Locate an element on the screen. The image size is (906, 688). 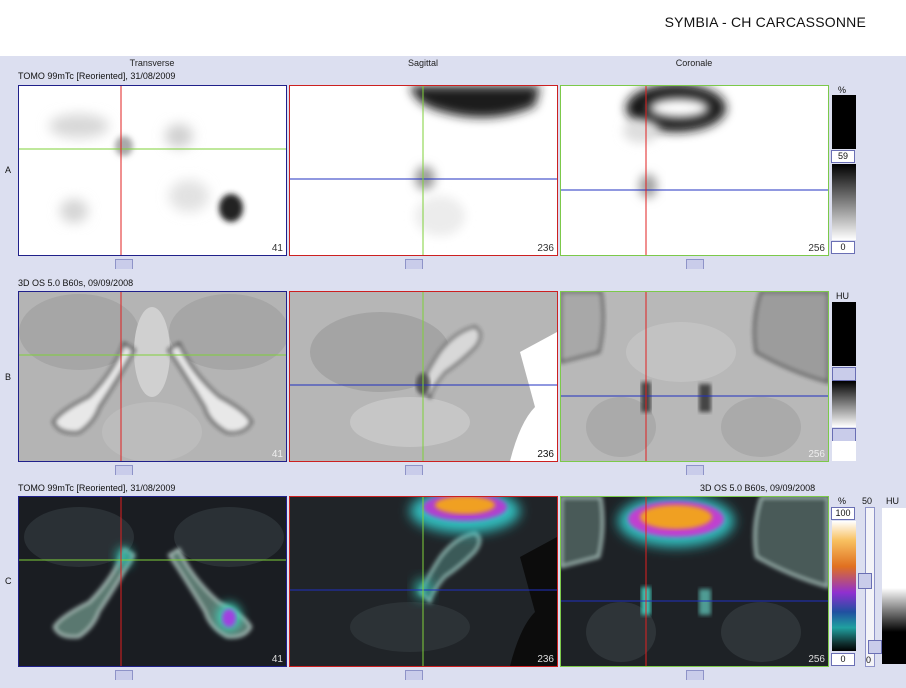
blend-slider-thumb is located at coordinates (865, 581).